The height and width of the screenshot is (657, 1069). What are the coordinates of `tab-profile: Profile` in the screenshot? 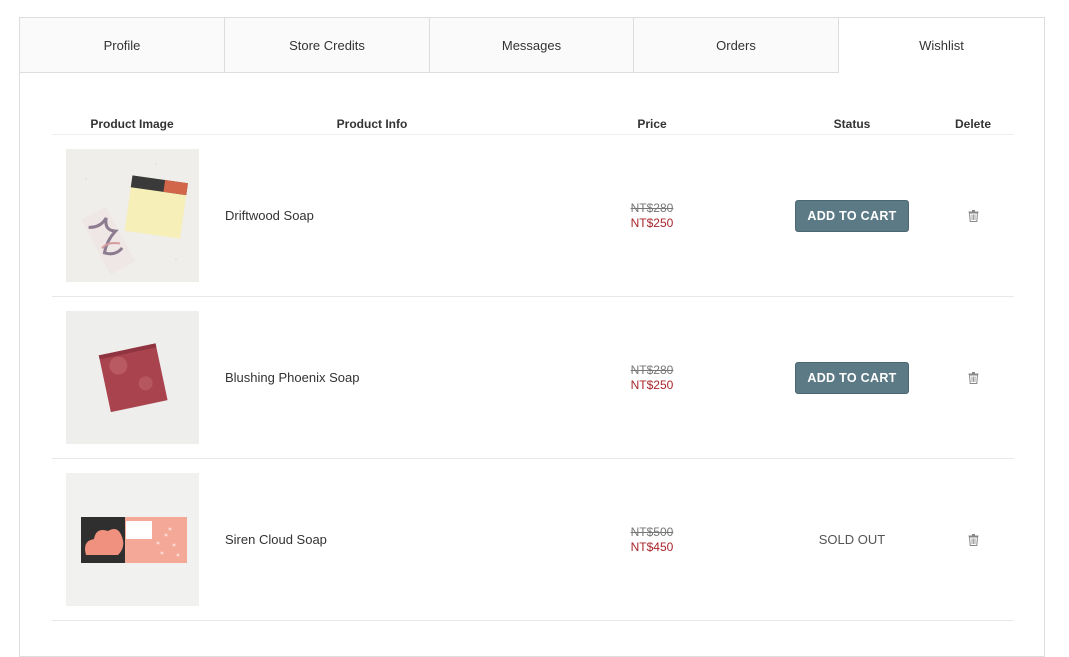 It's located at (122, 45).